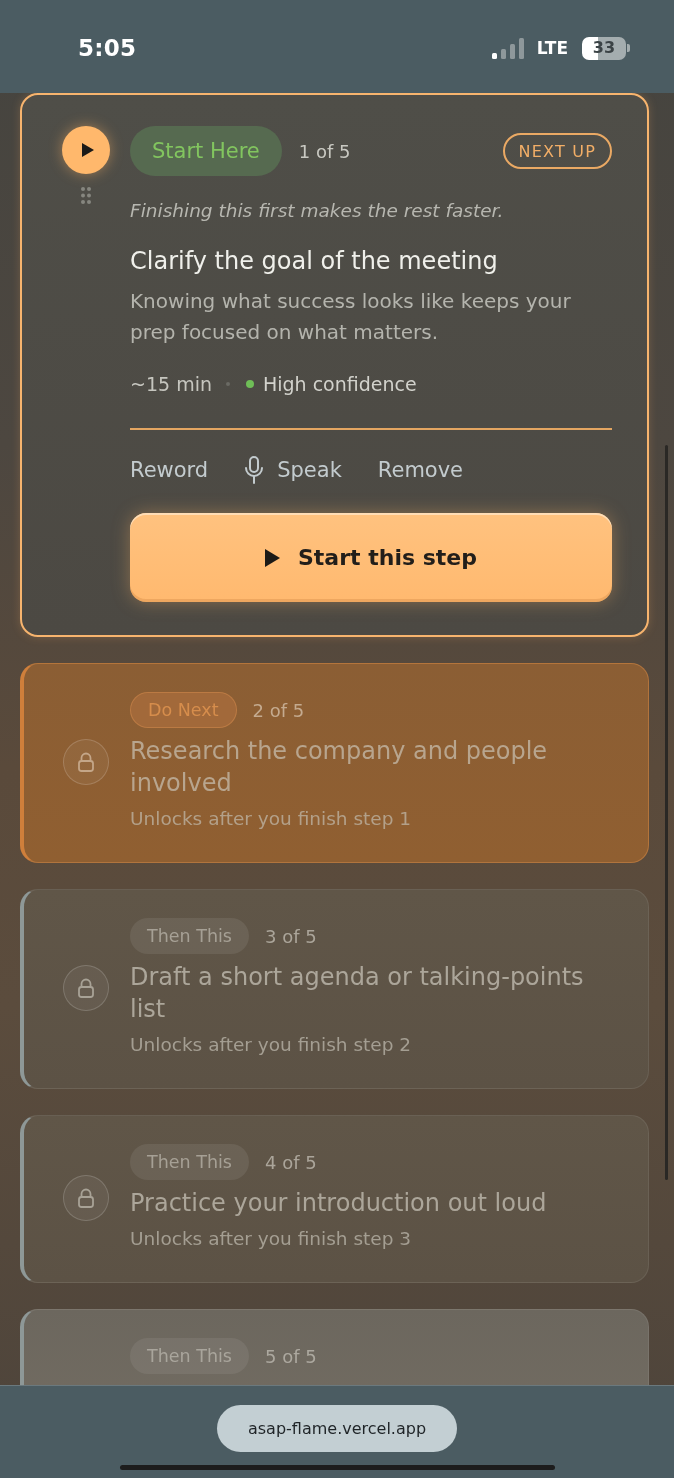 The width and height of the screenshot is (674, 1478). What do you see at coordinates (171, 384) in the screenshot?
I see `duration-label: ~15 min` at bounding box center [171, 384].